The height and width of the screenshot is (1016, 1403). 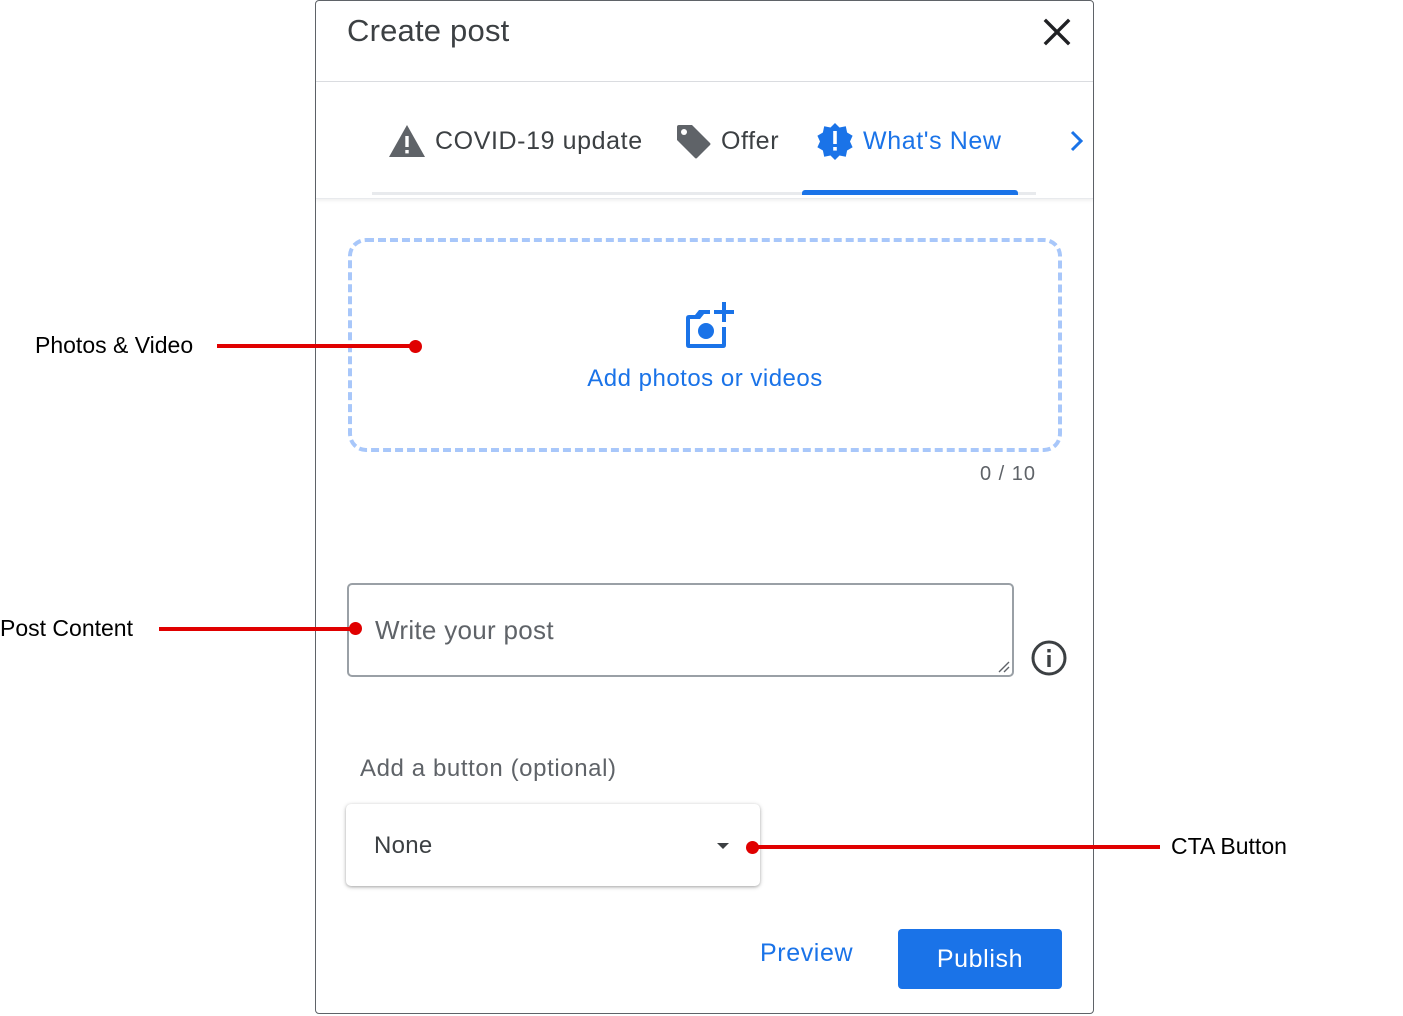 What do you see at coordinates (705, 378) in the screenshot?
I see `add-media-label: Add photos or videos` at bounding box center [705, 378].